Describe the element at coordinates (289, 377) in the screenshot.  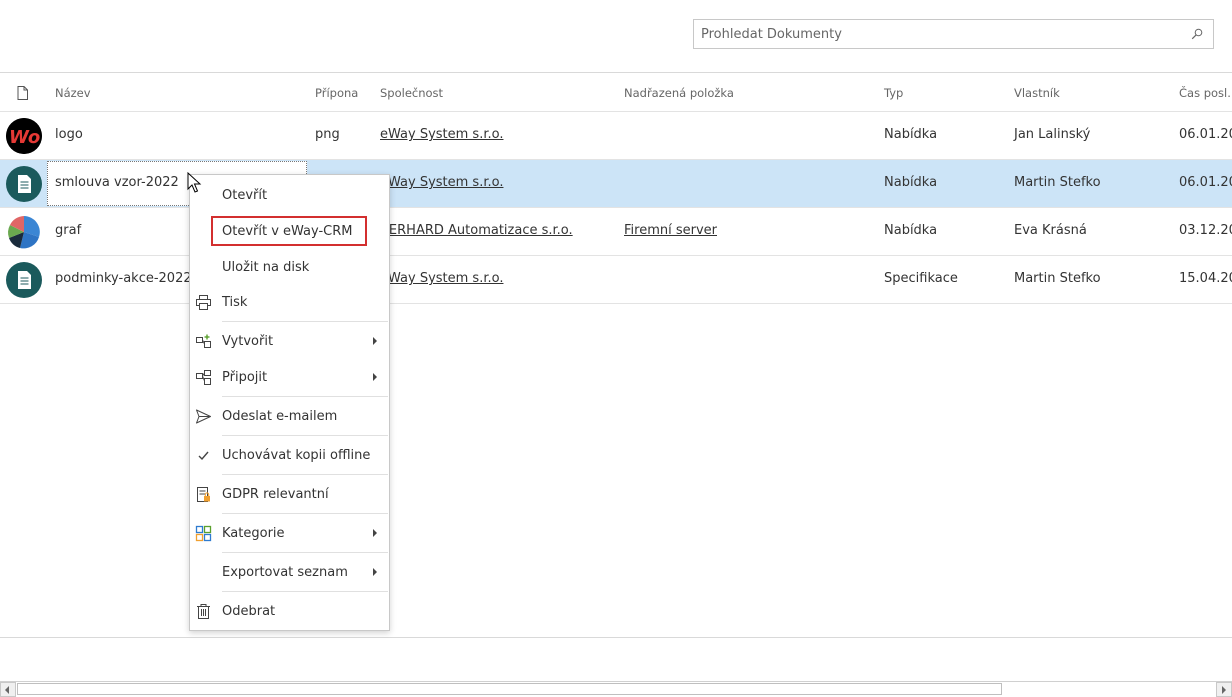
I see `menu-item-attach: Připojit` at that location.